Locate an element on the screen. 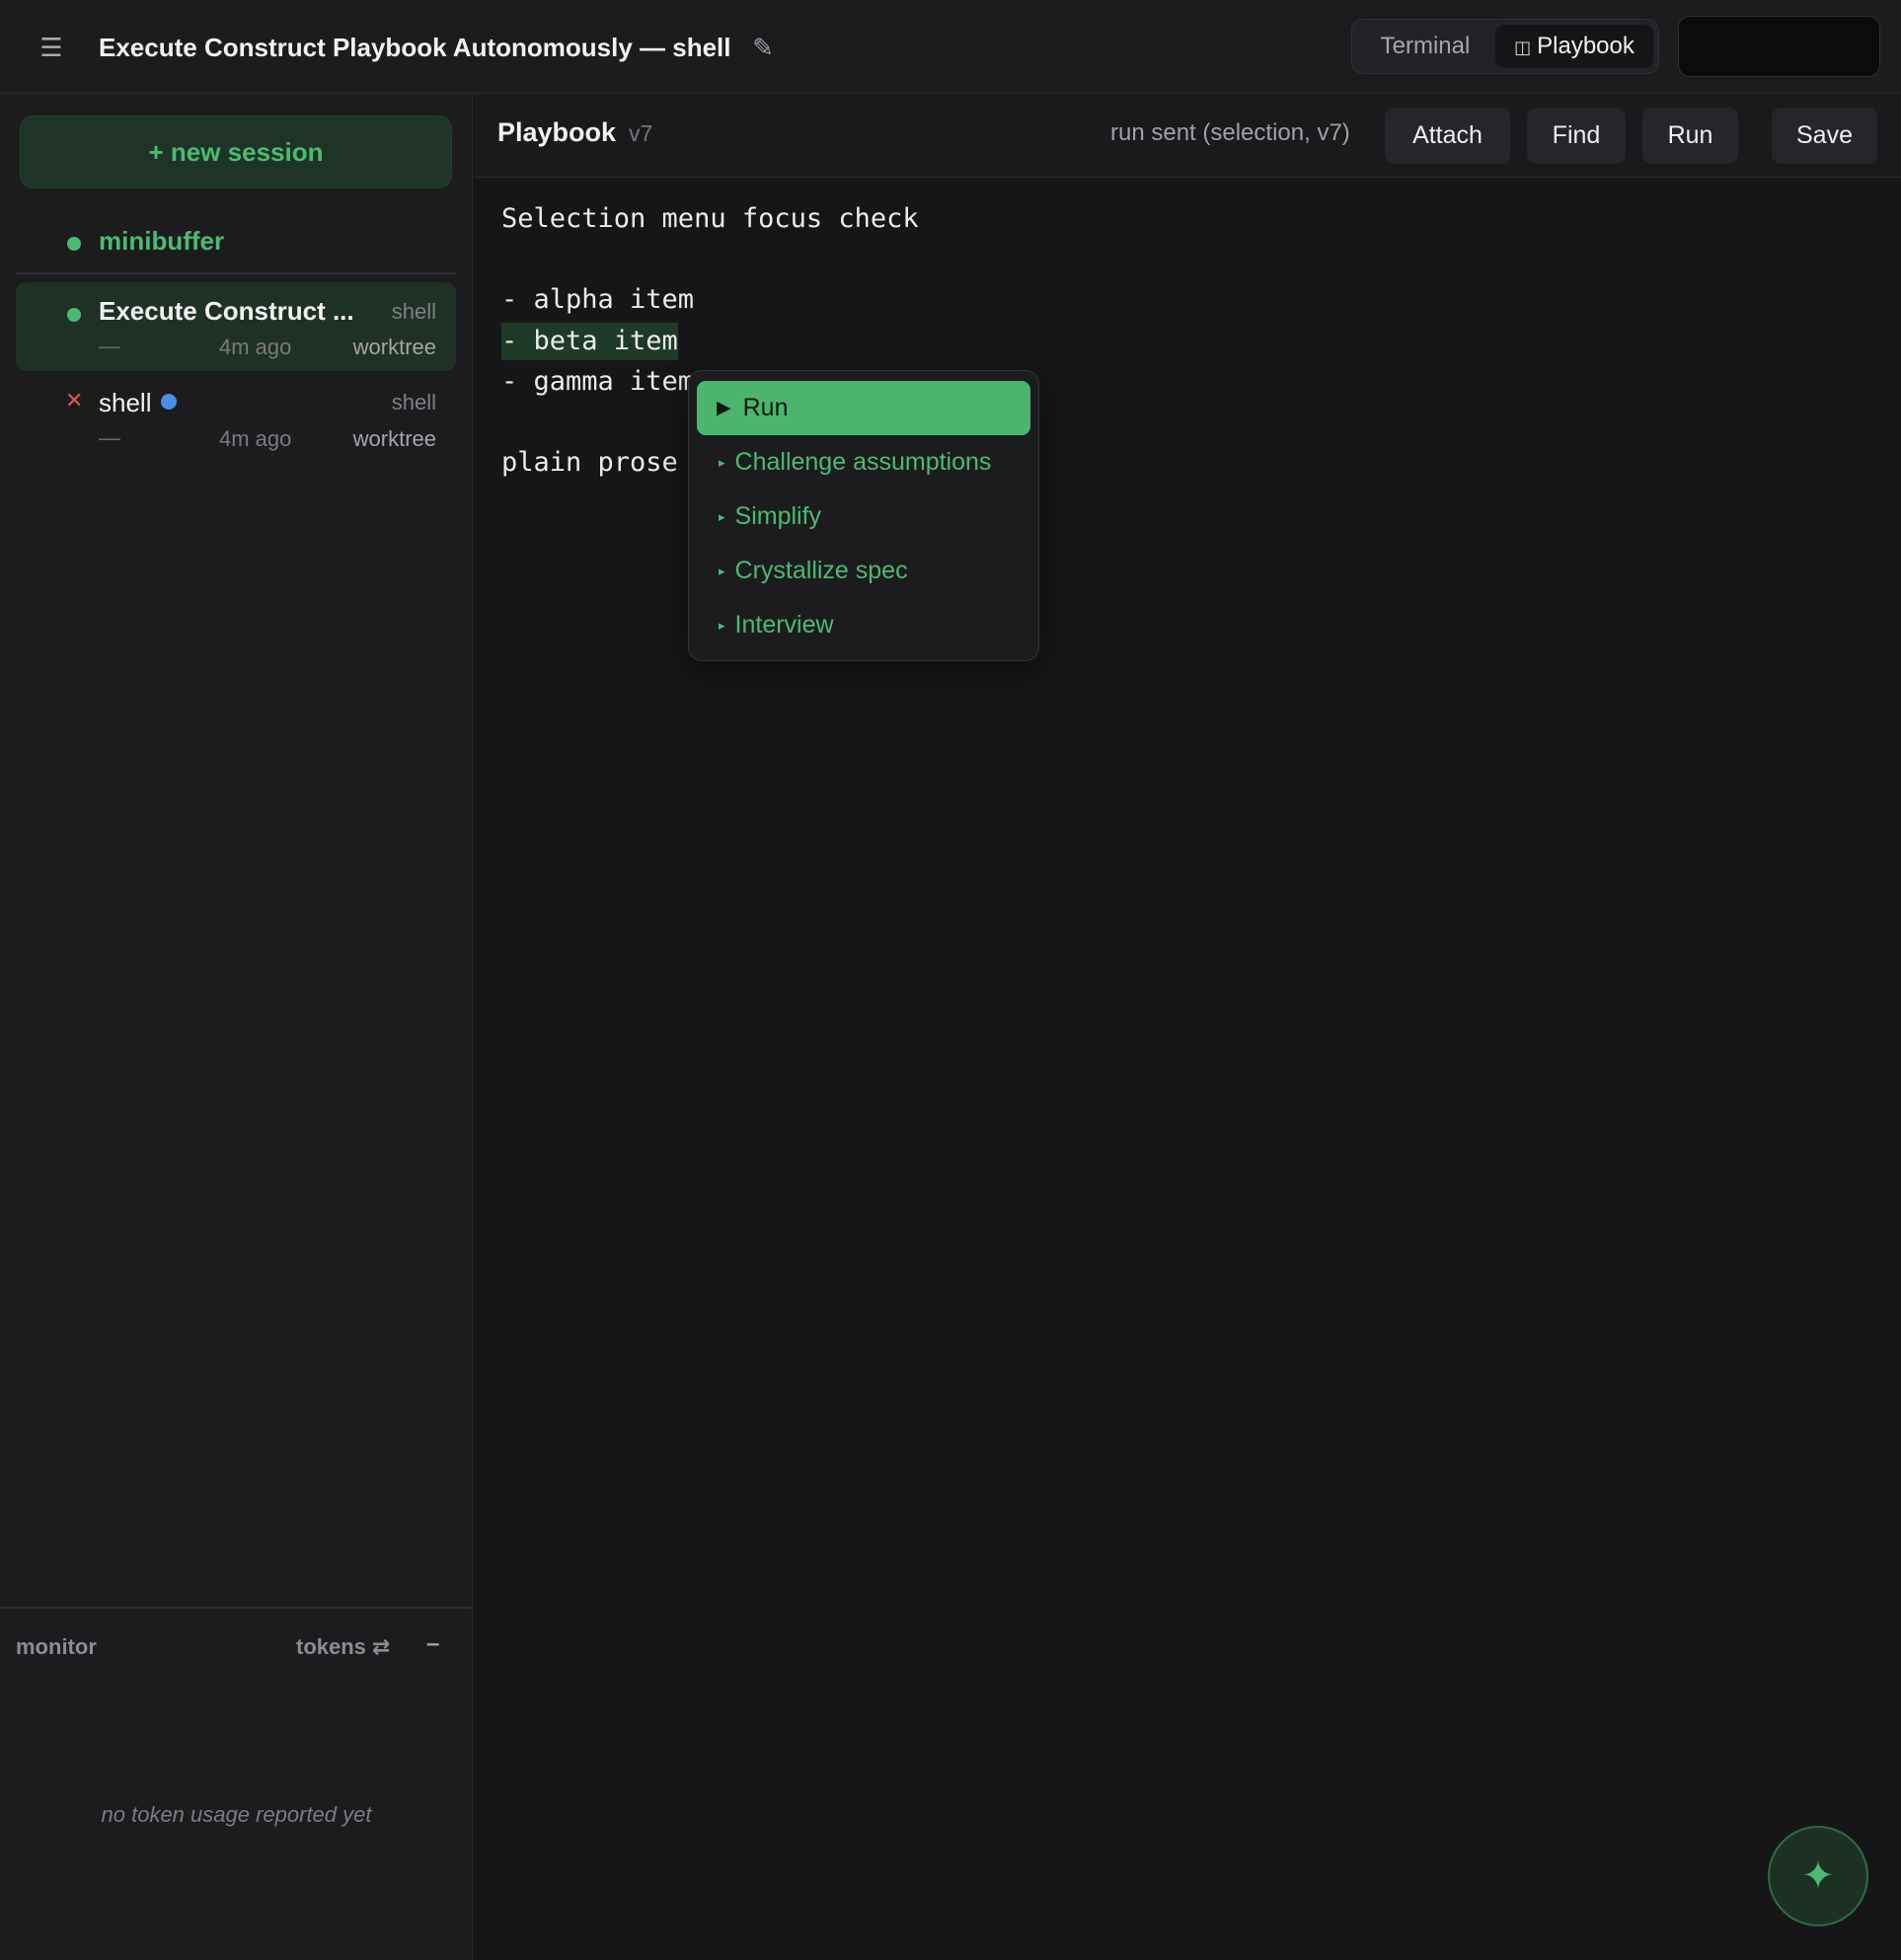  view-toggle: Terminal ◫ Playbook is located at coordinates (1505, 46).